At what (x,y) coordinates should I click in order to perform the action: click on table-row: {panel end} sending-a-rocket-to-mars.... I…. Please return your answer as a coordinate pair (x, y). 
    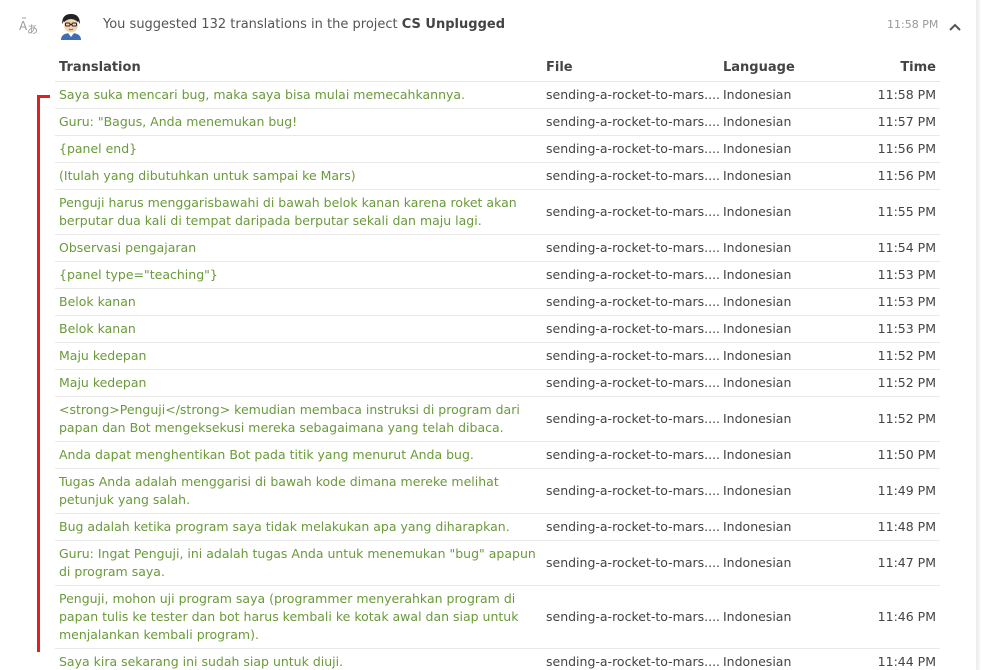
    Looking at the image, I should click on (497, 149).